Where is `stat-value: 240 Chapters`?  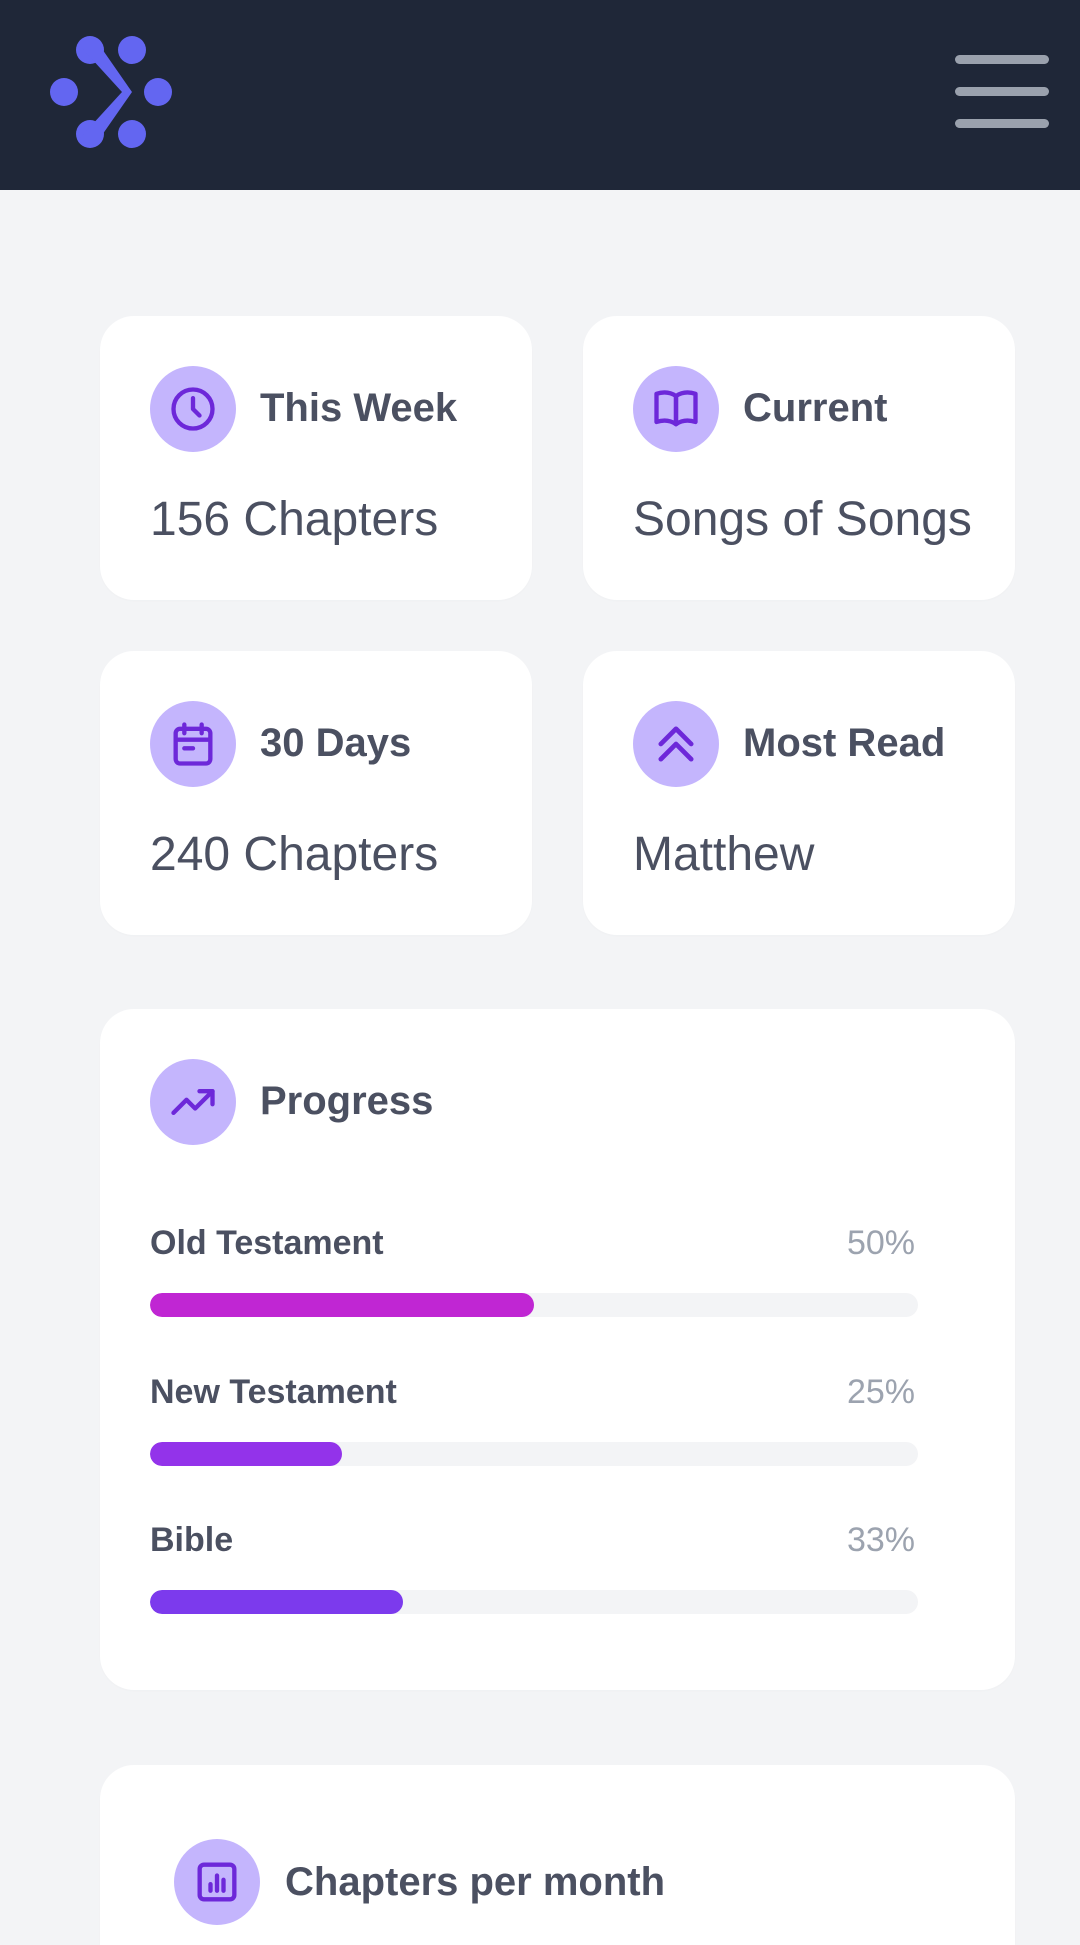
stat-value: 240 Chapters is located at coordinates (294, 854).